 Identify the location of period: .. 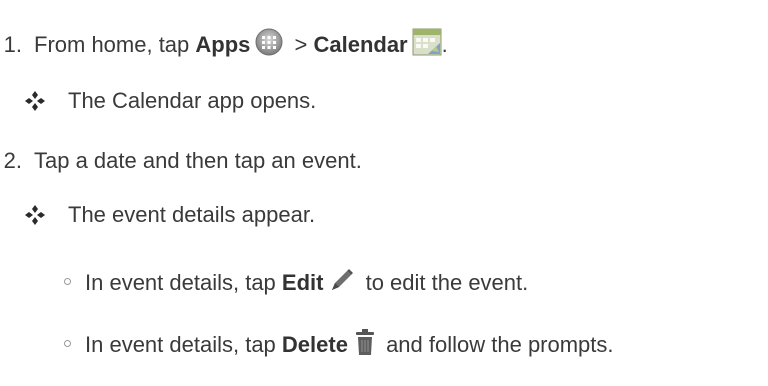
(444, 44).